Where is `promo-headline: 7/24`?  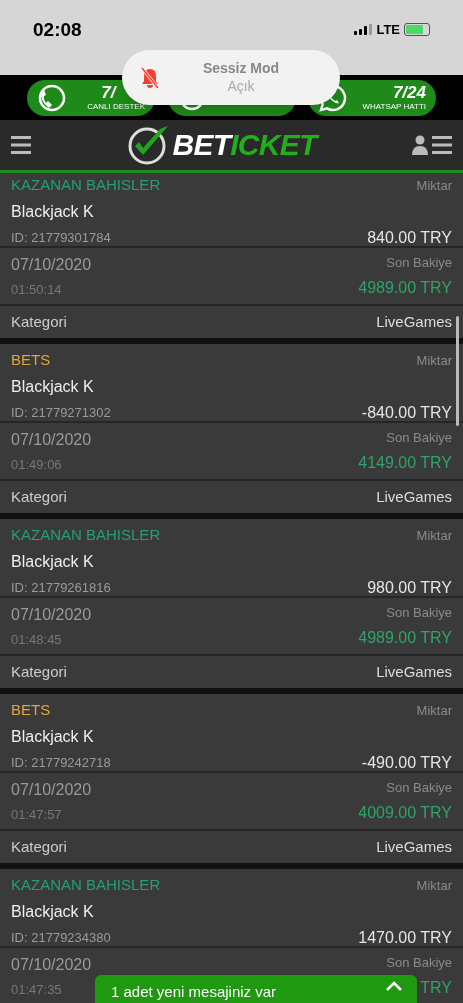
promo-headline: 7/24 is located at coordinates (409, 92).